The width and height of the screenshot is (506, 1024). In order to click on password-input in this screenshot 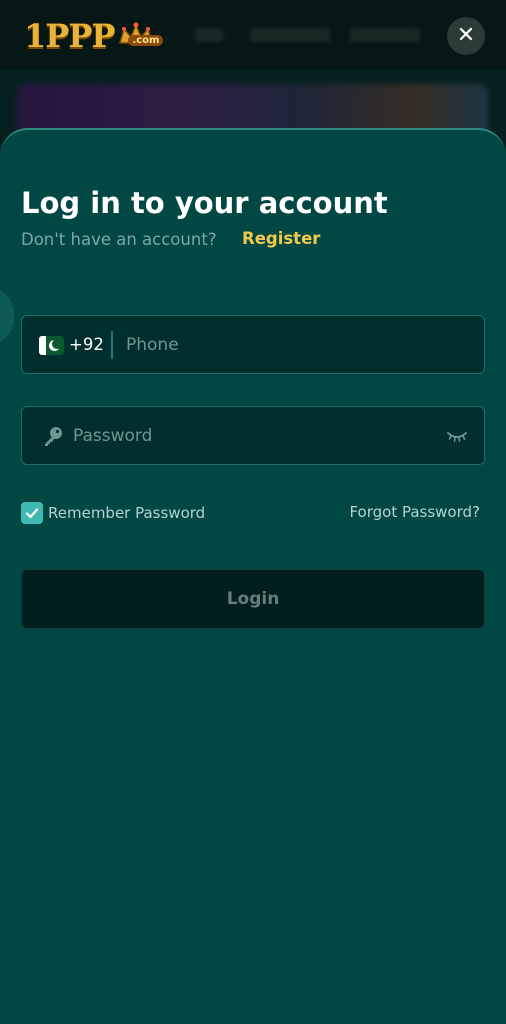, I will do `click(253, 436)`.